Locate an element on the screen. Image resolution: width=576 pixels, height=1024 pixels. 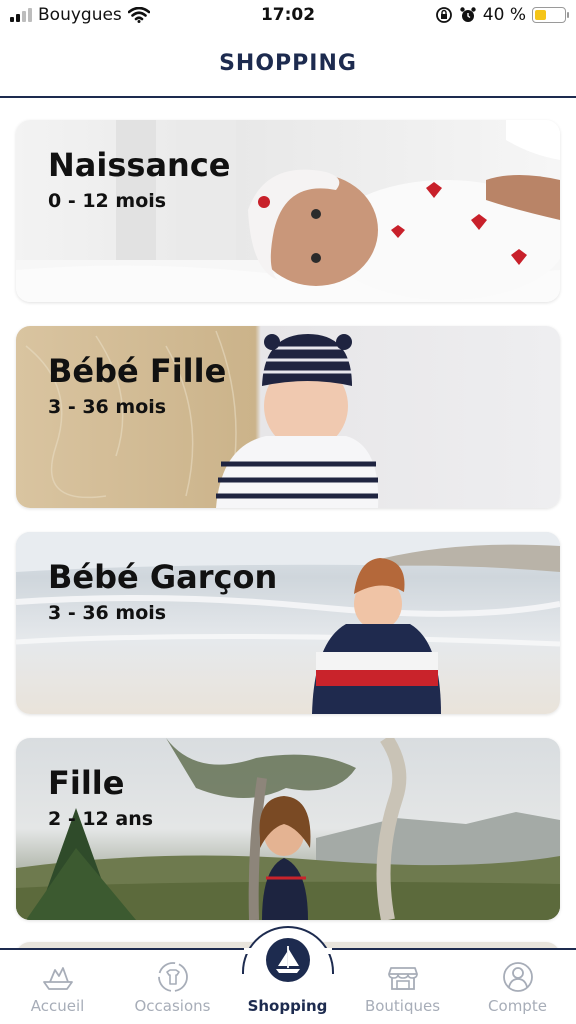
tab-label: Boutiques is located at coordinates (402, 1006).